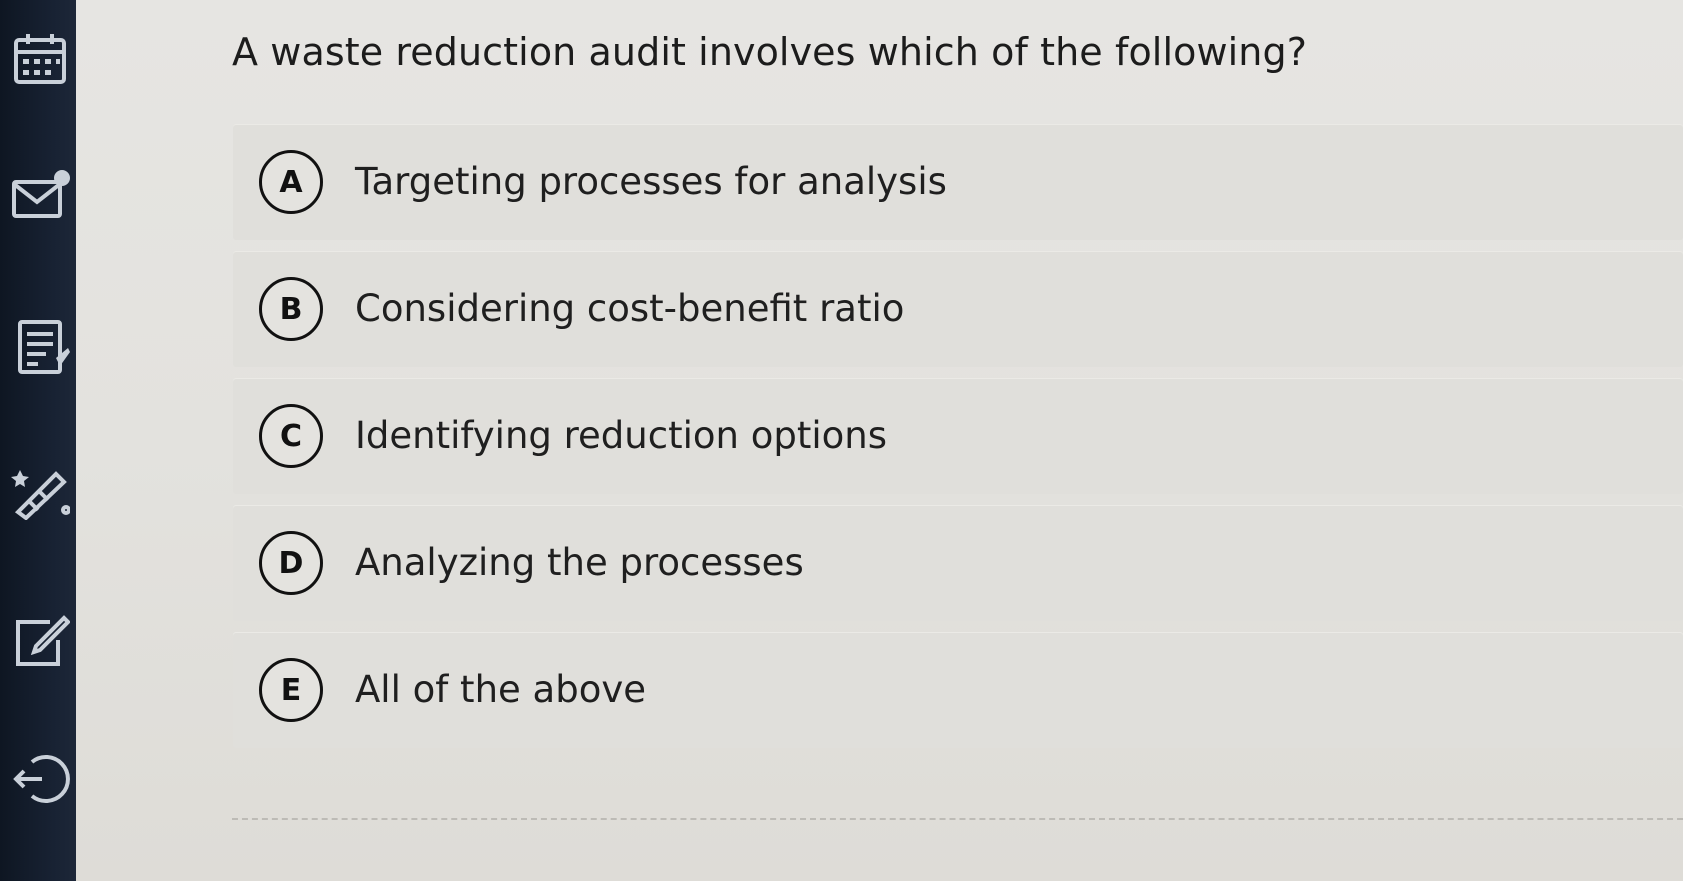 This screenshot has height=881, width=1683. I want to click on dashed-divider, so click(957, 819).